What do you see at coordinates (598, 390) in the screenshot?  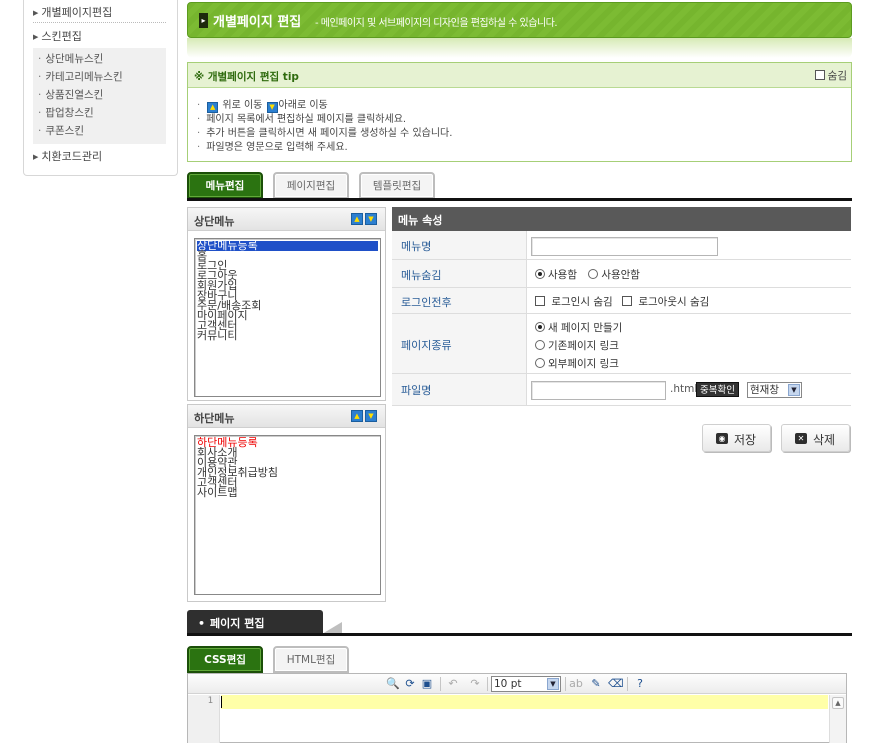 I see `filename-input` at bounding box center [598, 390].